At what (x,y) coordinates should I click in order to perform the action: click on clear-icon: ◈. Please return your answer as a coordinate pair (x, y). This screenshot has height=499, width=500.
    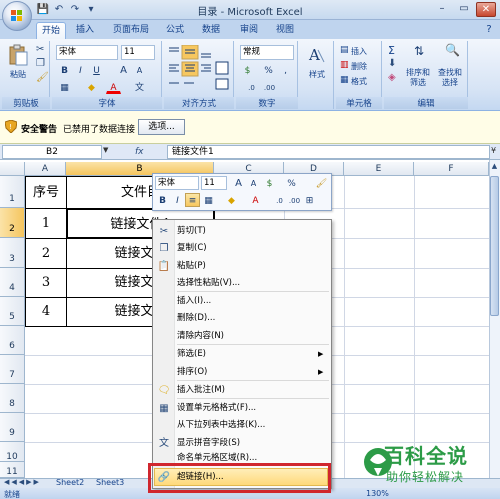
    Looking at the image, I should click on (392, 77).